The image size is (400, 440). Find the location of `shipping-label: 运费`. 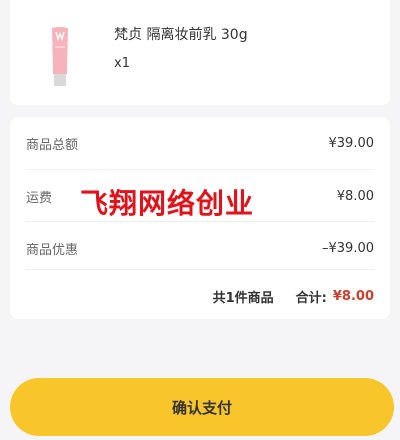

shipping-label: 运费 is located at coordinates (39, 198).